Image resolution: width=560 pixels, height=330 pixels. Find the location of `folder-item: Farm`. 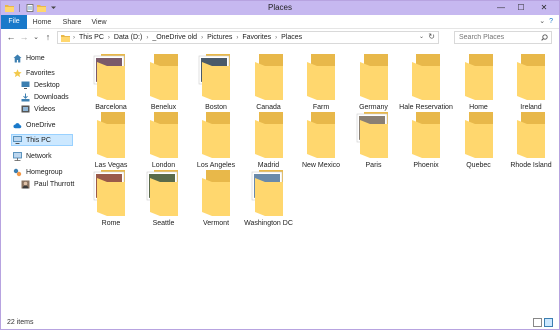

folder-item: Farm is located at coordinates (321, 83).